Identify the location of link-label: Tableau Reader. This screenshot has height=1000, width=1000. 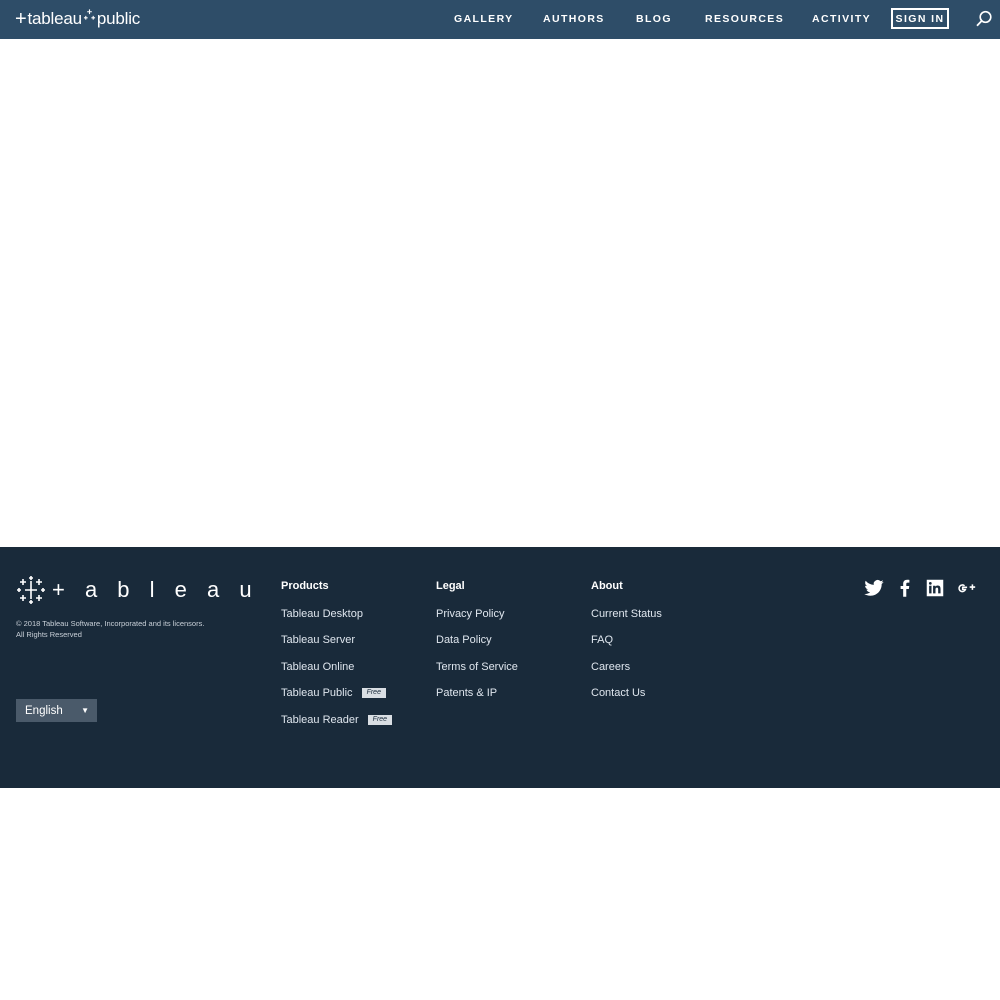
(320, 719).